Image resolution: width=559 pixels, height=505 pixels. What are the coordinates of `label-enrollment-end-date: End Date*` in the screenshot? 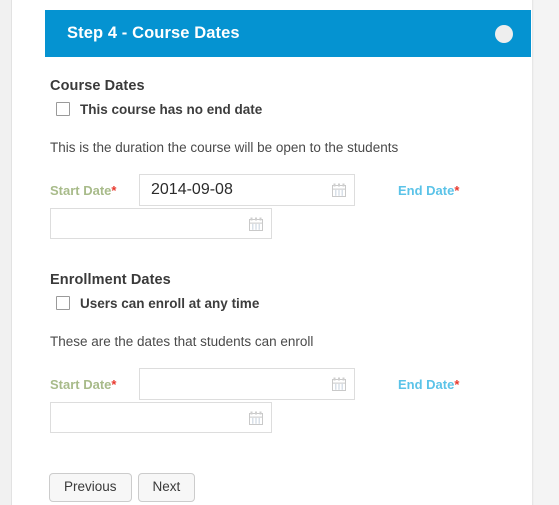 It's located at (429, 384).